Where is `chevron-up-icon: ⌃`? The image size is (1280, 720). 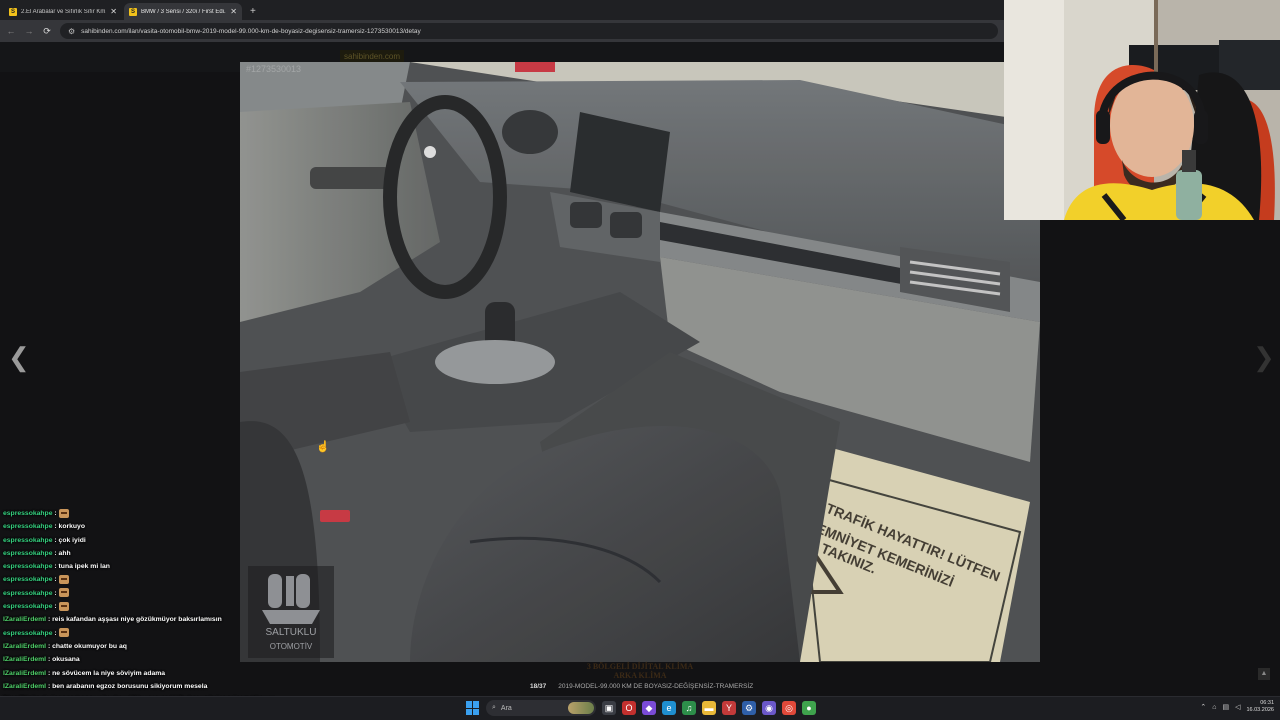
chevron-up-icon: ⌃ is located at coordinates (1203, 707).